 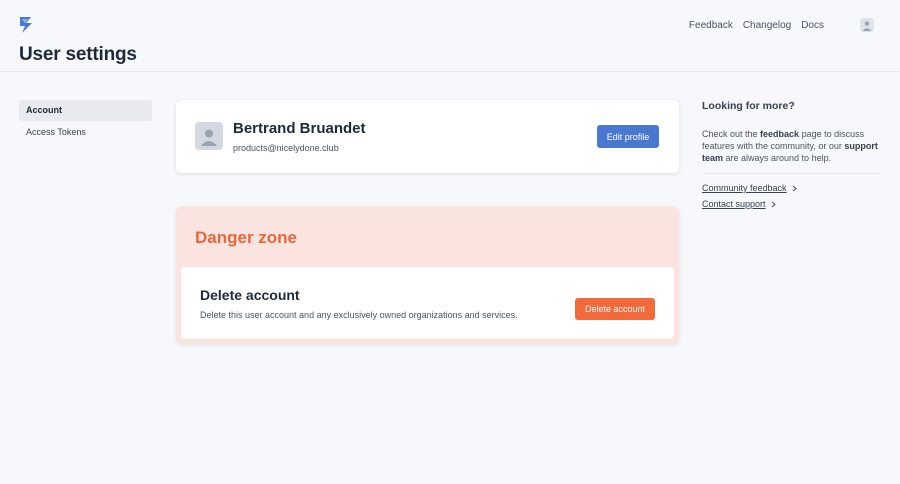 I want to click on community-feedback-link: Community feedback, so click(x=792, y=188).